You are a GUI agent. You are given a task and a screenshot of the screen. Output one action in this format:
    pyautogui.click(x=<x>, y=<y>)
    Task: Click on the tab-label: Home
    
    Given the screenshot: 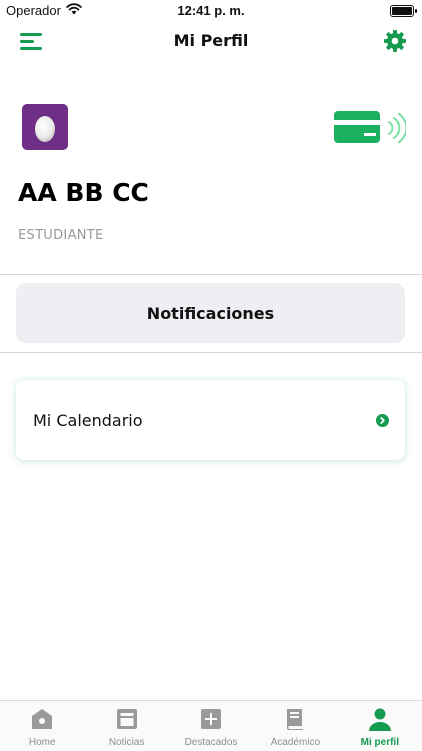 What is the action you would take?
    pyautogui.click(x=42, y=742)
    